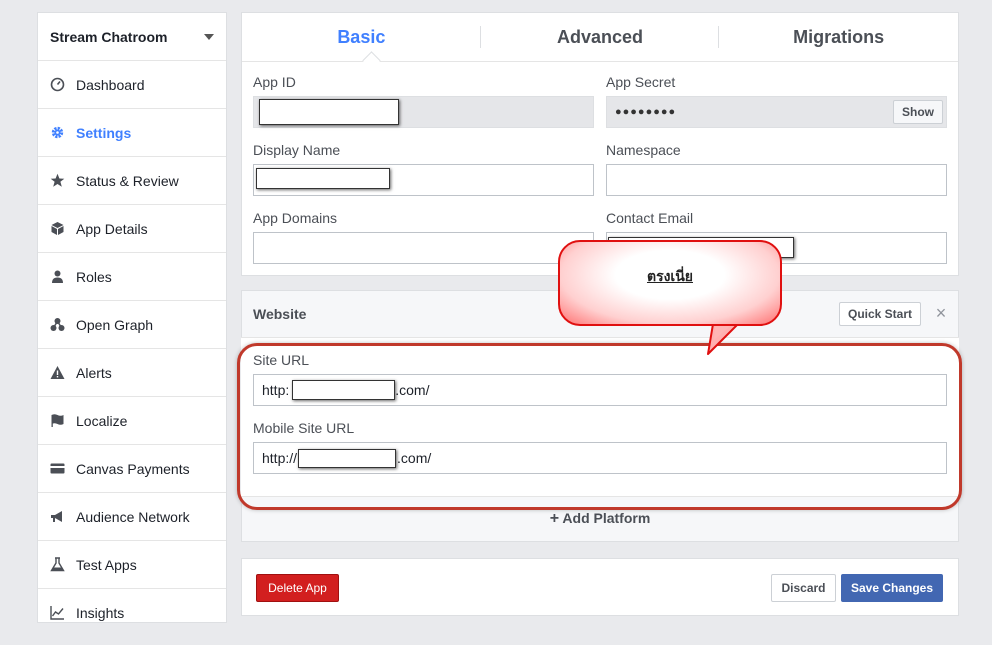 The height and width of the screenshot is (645, 992). I want to click on tab-basic: Basic, so click(361, 37).